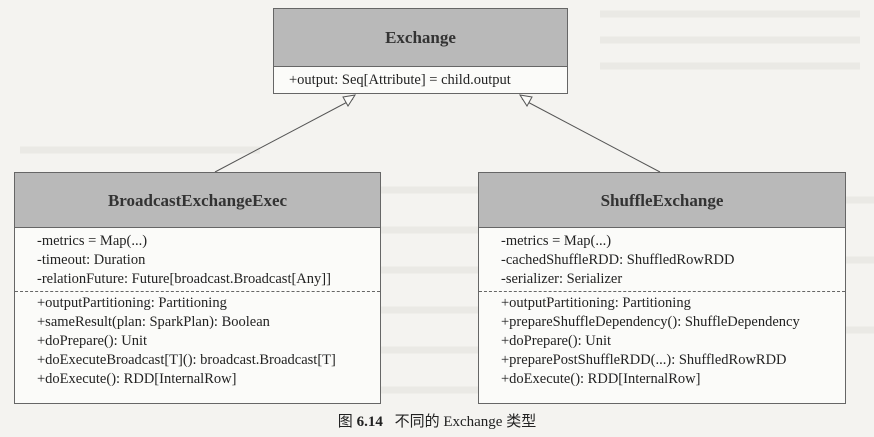 The image size is (874, 437). What do you see at coordinates (197, 200) in the screenshot?
I see `class-broadcast-name: BroadcastExchangeExec` at bounding box center [197, 200].